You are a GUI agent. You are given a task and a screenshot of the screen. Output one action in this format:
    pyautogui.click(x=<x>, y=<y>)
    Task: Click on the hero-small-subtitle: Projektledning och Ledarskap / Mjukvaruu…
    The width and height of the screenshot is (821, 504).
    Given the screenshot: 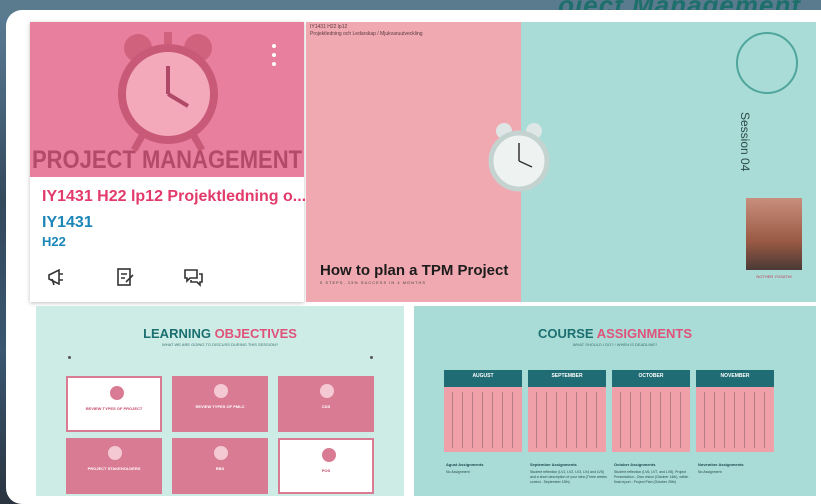 What is the action you would take?
    pyautogui.click(x=366, y=34)
    